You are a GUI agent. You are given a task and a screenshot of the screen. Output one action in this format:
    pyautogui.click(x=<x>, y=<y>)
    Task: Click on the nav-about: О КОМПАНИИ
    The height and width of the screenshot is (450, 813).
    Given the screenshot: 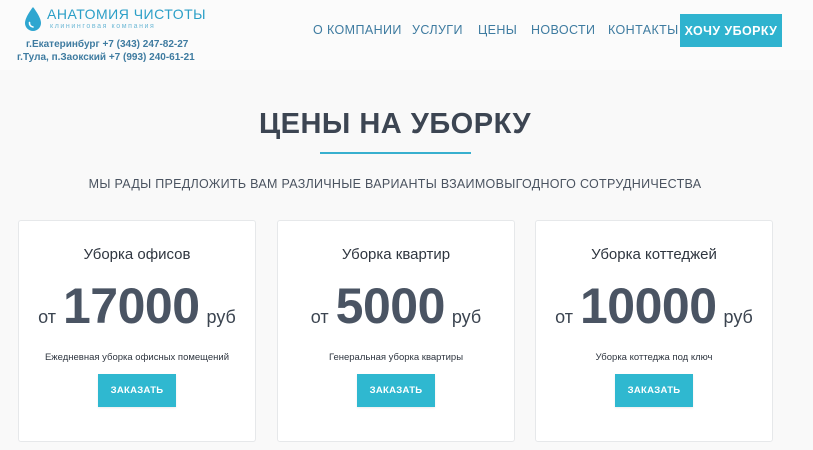 What is the action you would take?
    pyautogui.click(x=357, y=30)
    